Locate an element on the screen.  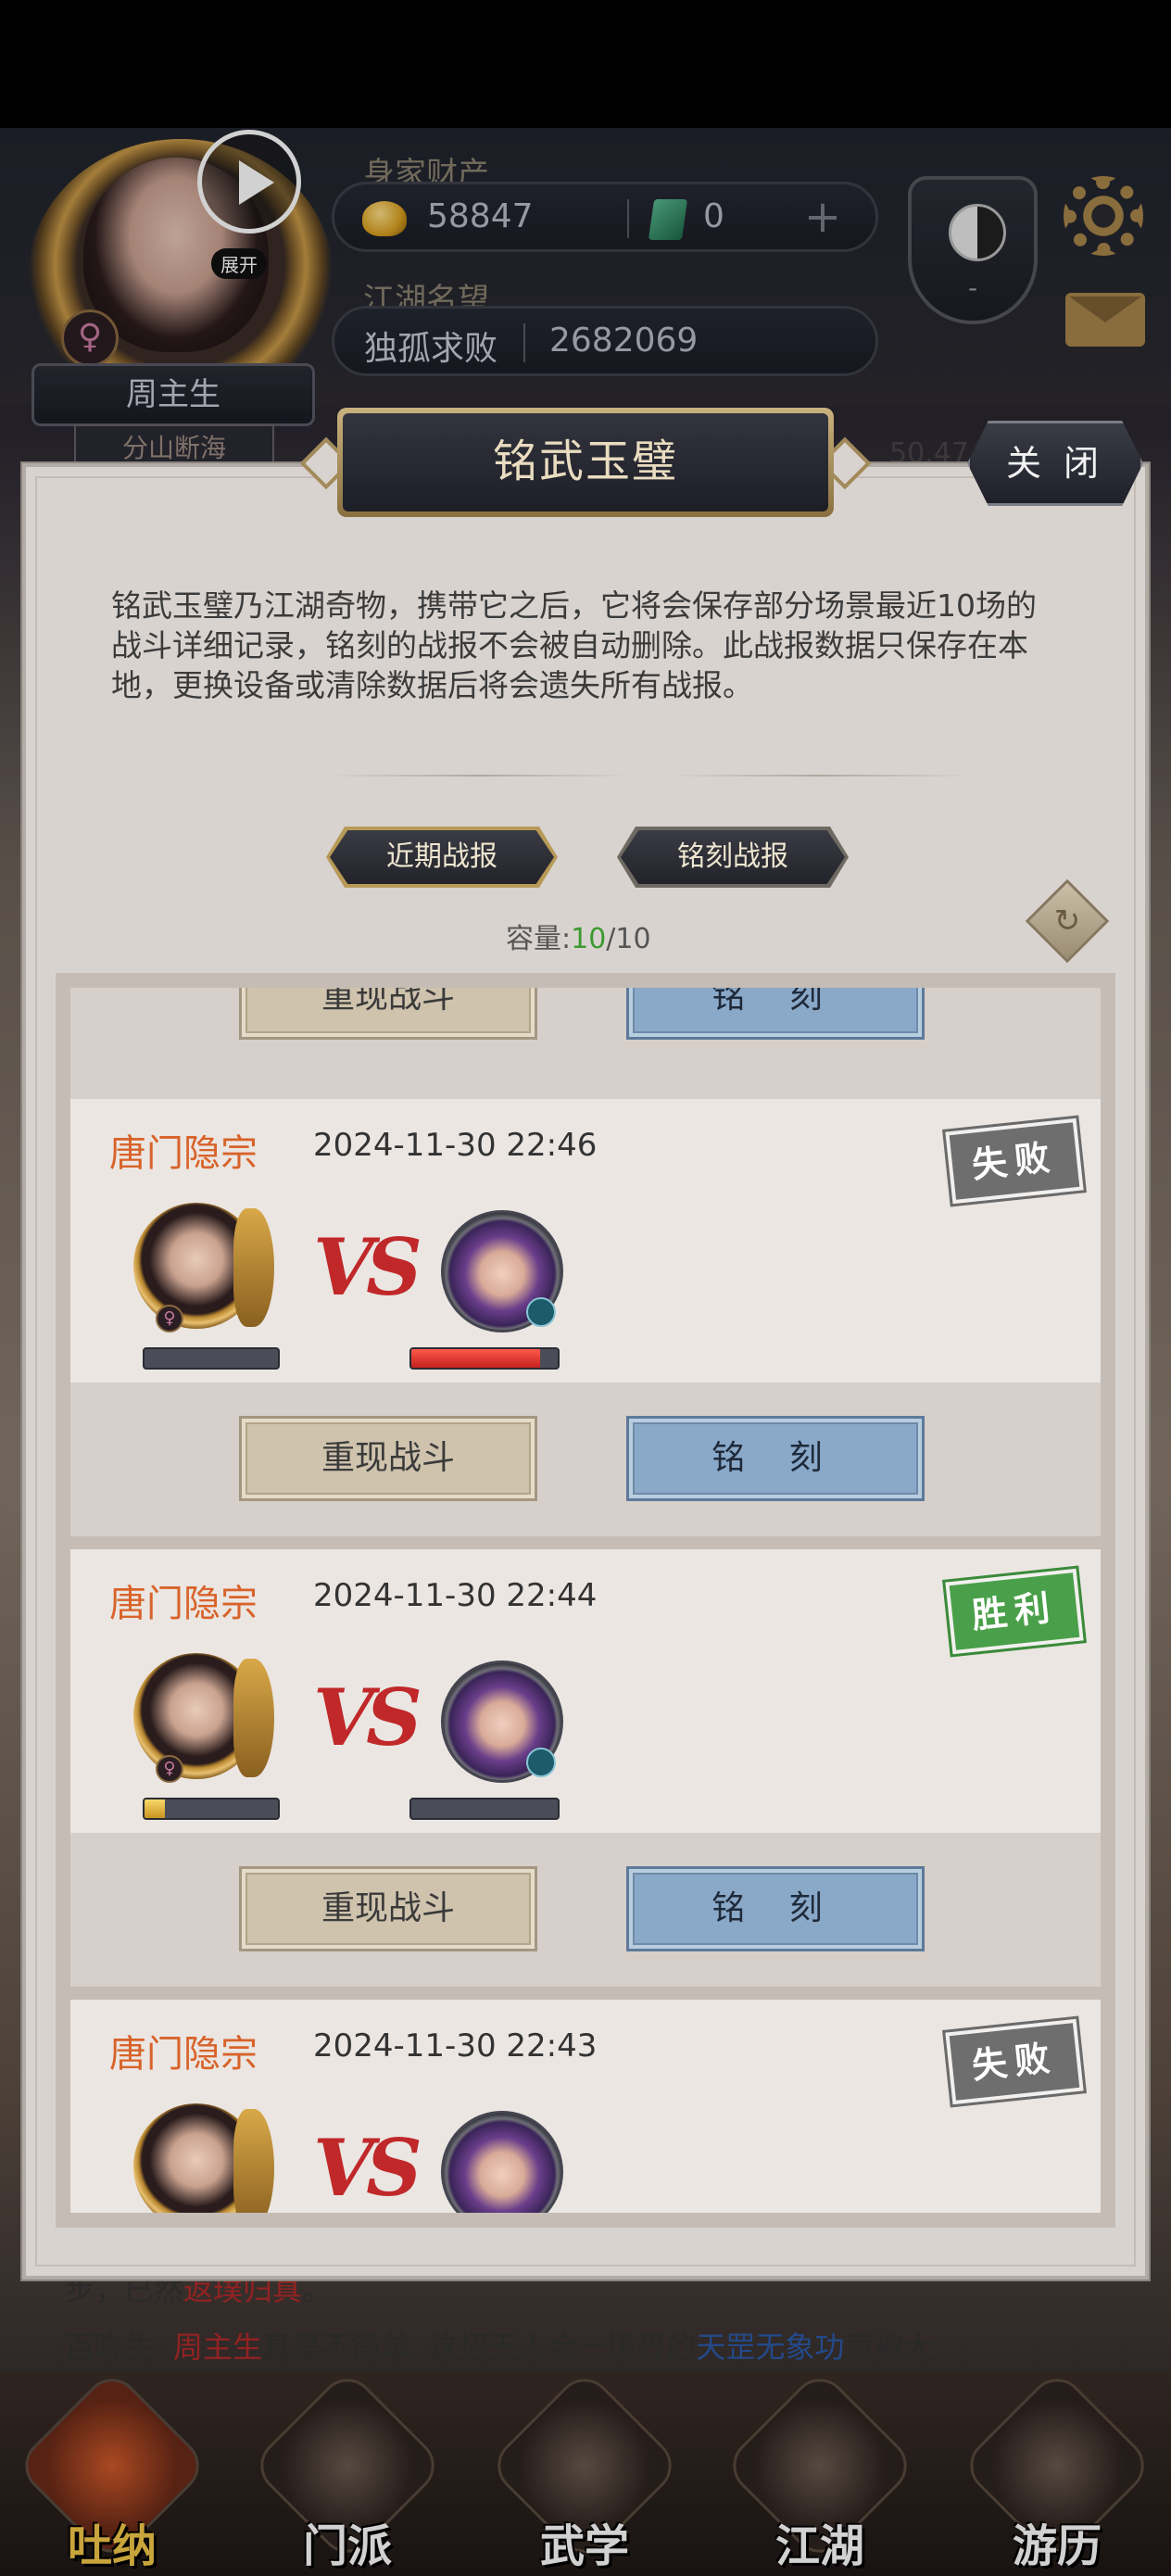
capacity-indicator: 容量:10/10 is located at coordinates (578, 935).